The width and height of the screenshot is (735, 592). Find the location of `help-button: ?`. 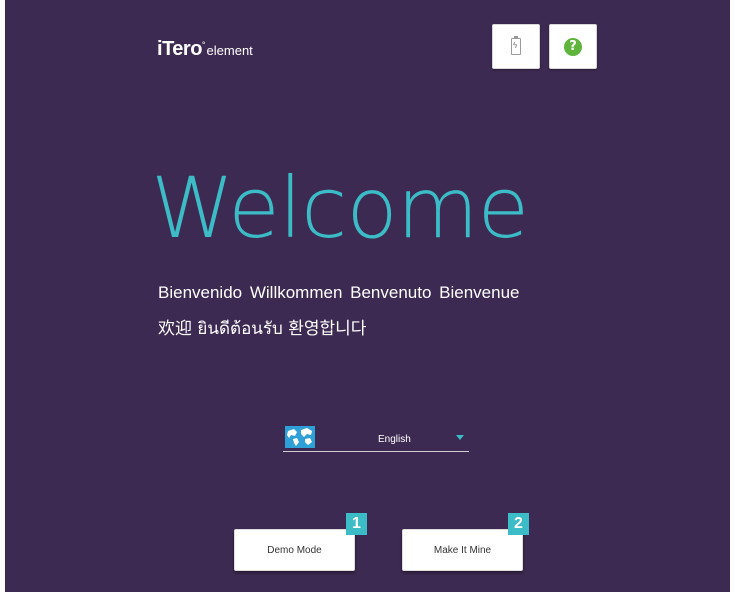

help-button: ? is located at coordinates (573, 46).